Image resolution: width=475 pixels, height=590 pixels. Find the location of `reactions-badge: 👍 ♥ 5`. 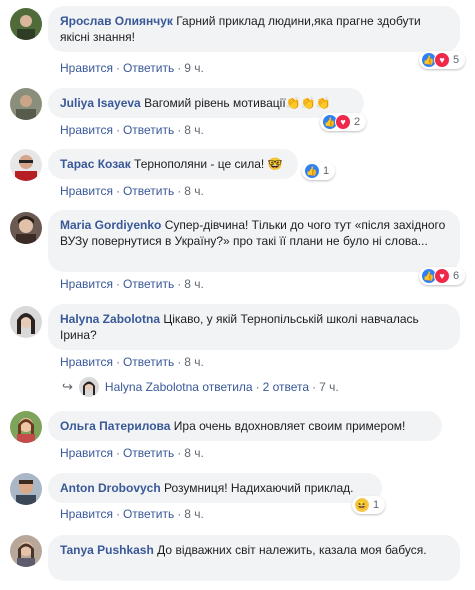

reactions-badge: 👍 ♥ 5 is located at coordinates (442, 60).